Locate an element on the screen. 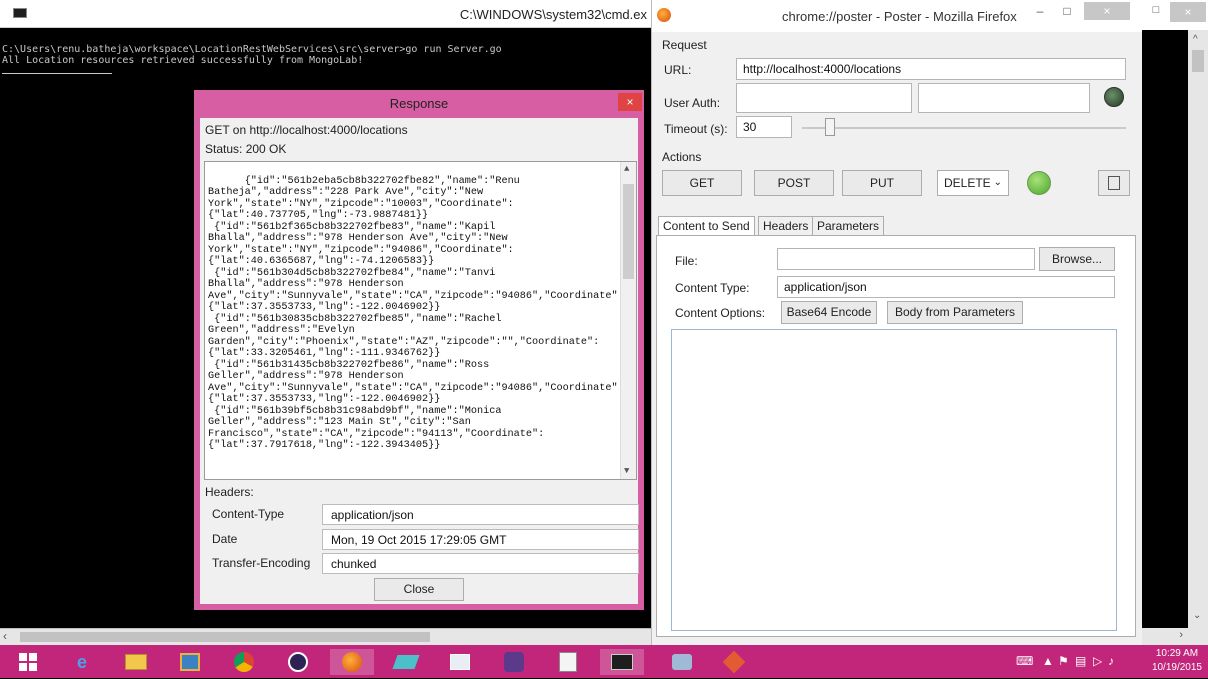 The image size is (1208, 679). status-indicator-icon is located at coordinates (1039, 183).